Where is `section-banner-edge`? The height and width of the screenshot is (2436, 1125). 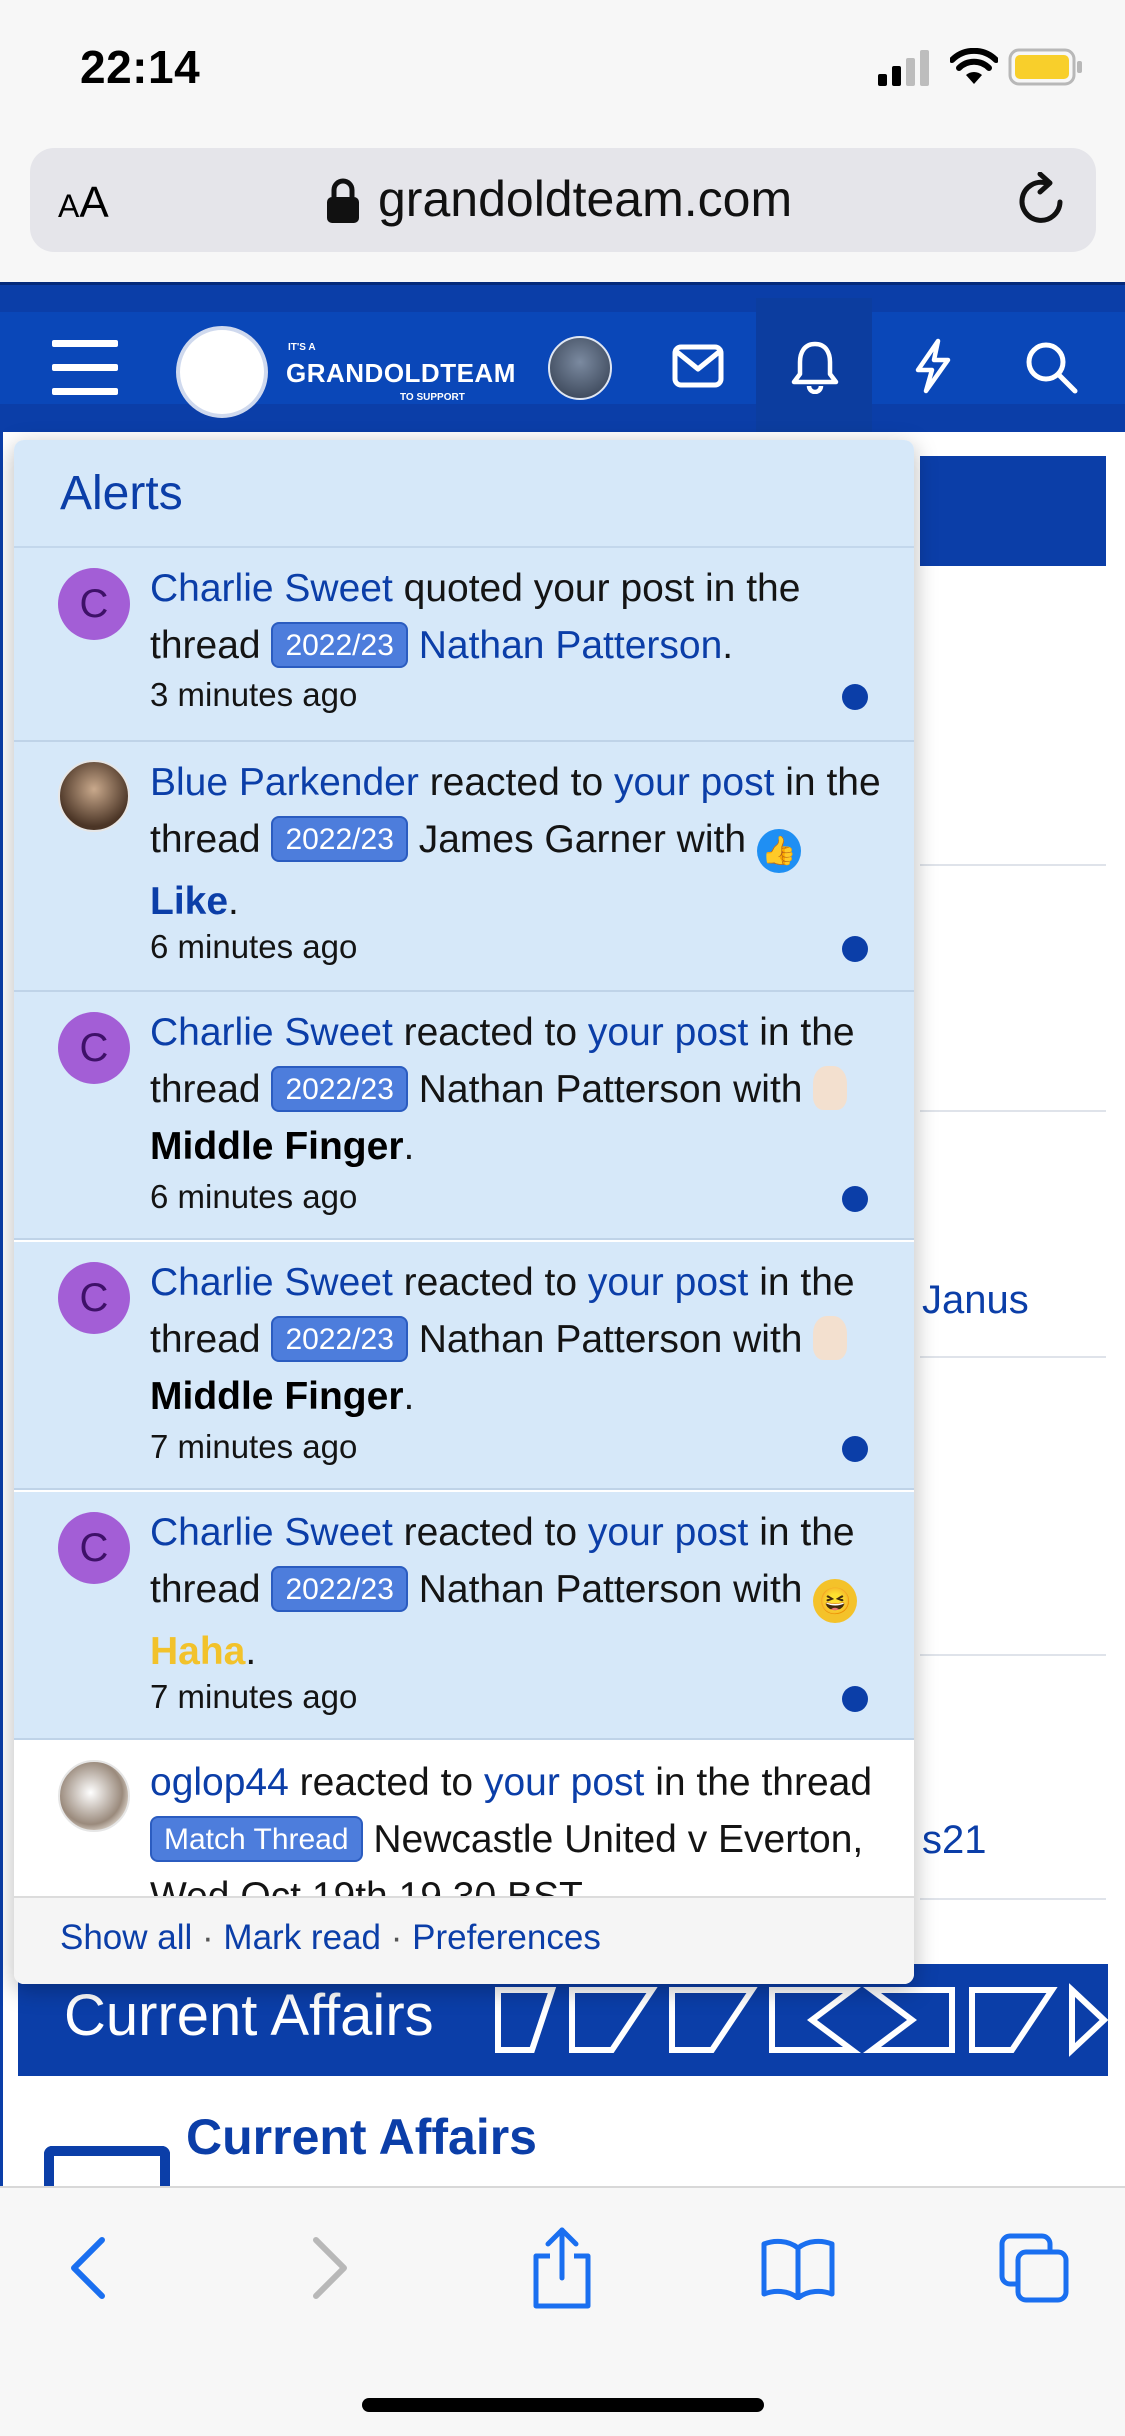
section-banner-edge is located at coordinates (1013, 511).